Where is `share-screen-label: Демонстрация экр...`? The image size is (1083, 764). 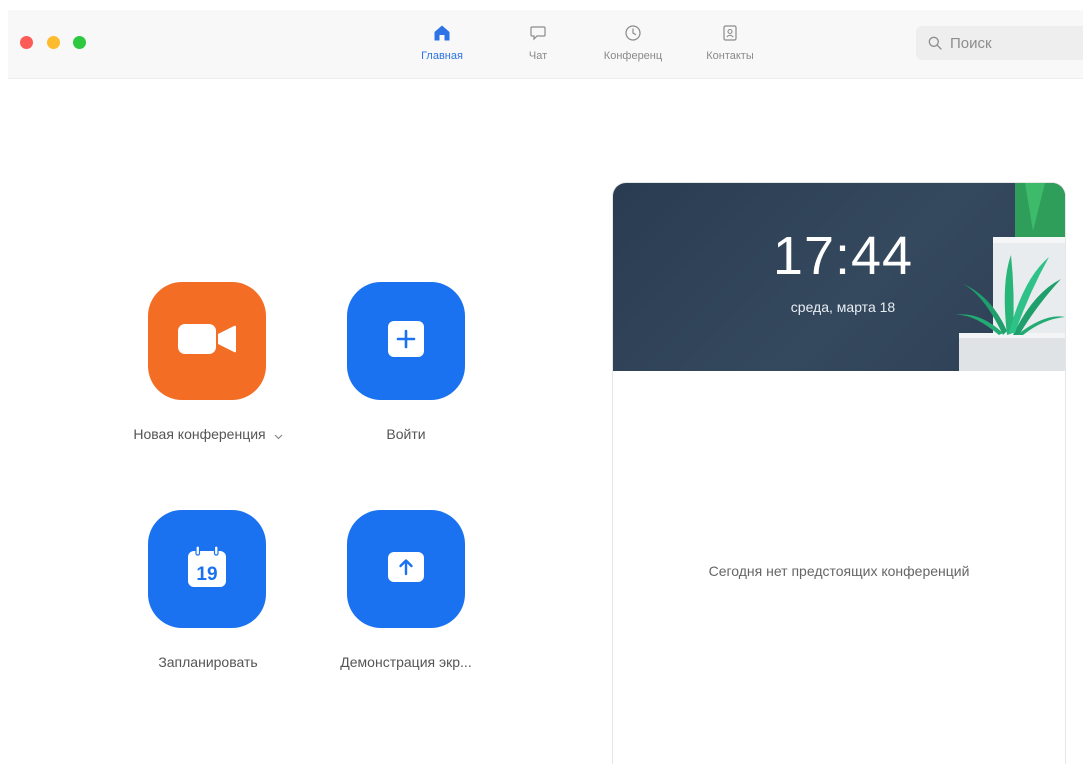 share-screen-label: Демонстрация экр... is located at coordinates (406, 662).